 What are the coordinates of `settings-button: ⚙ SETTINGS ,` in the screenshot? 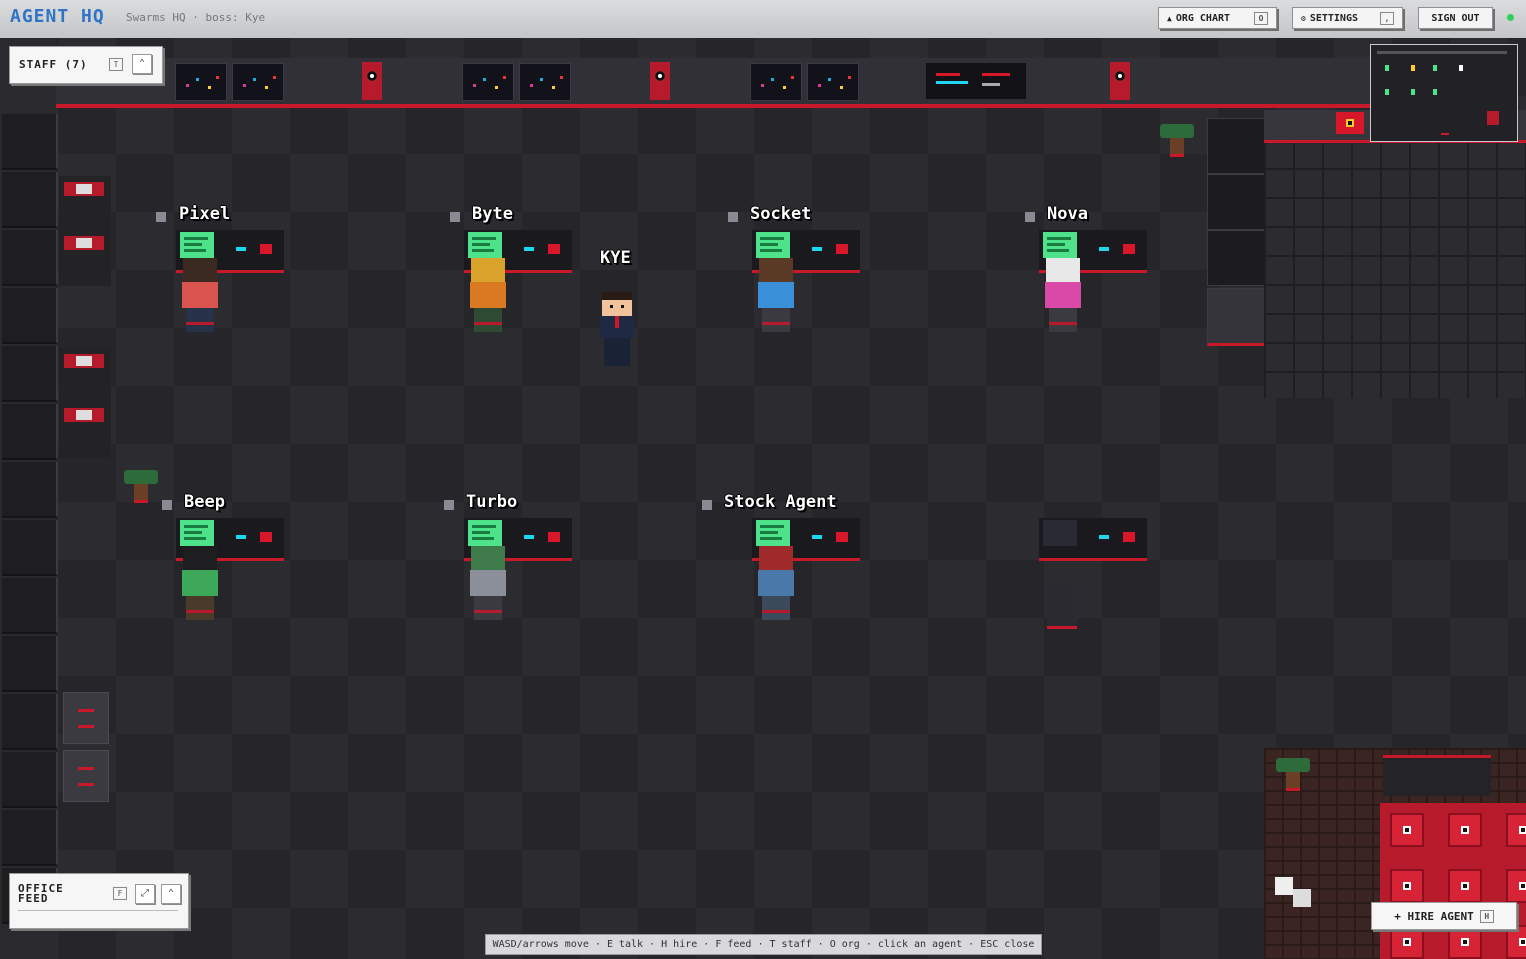 It's located at (1347, 18).